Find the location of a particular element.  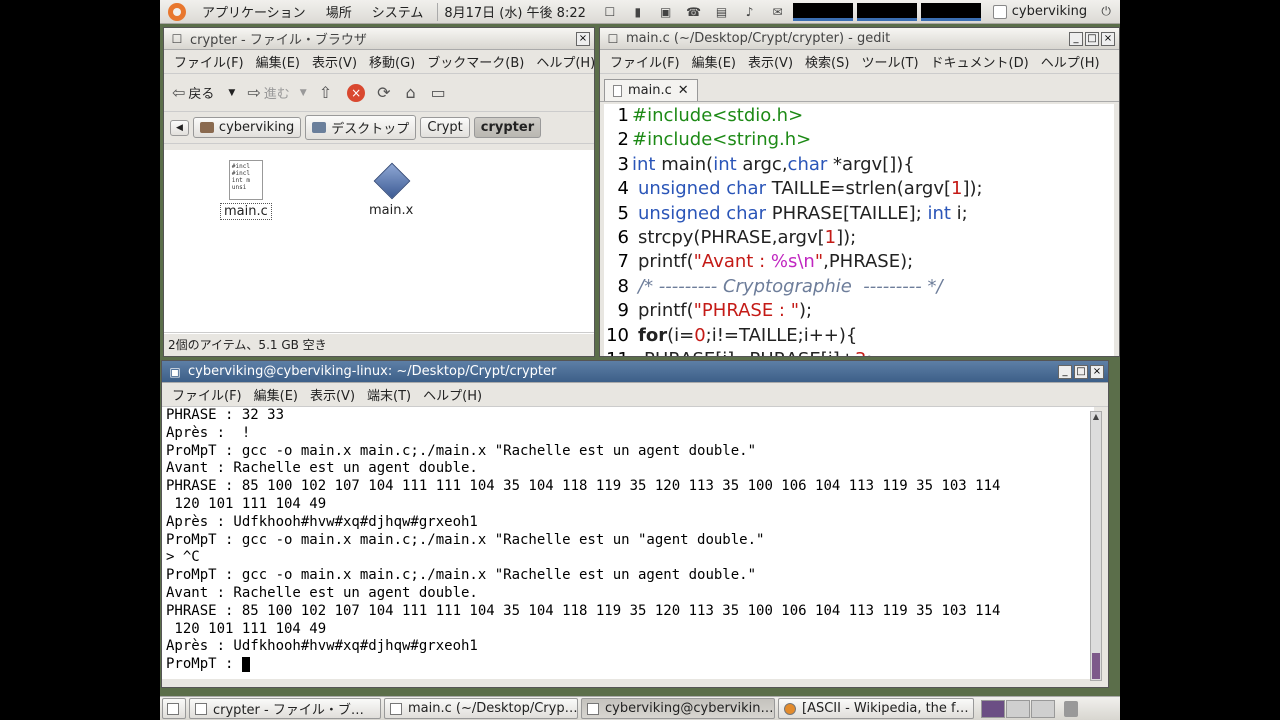

file-view: #incl #incl int m unsi main.c main.x is located at coordinates (379, 242).